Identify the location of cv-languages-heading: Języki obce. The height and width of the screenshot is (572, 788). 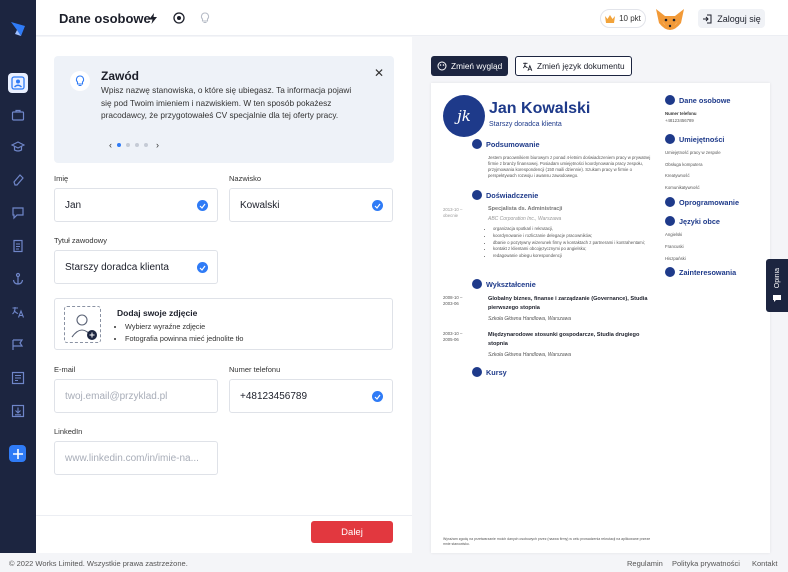
(692, 221).